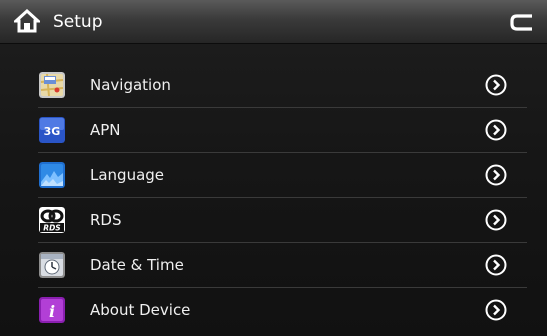  Describe the element at coordinates (522, 22) in the screenshot. I see `back-arrow-icon` at that location.